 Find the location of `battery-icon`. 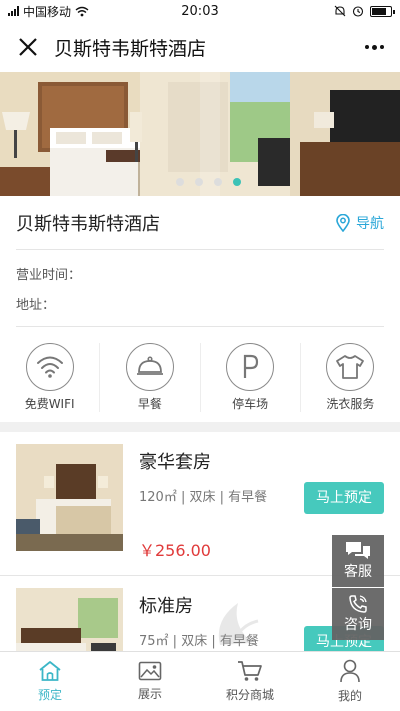

battery-icon is located at coordinates (382, 11).